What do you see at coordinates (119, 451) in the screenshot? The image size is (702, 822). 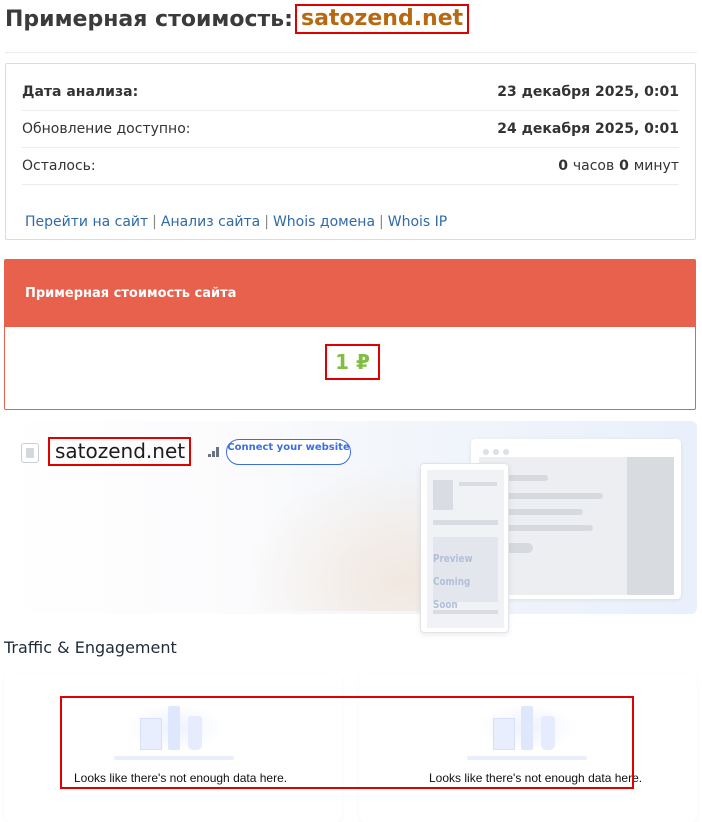 I see `similarweb-domain: satozend.net` at bounding box center [119, 451].